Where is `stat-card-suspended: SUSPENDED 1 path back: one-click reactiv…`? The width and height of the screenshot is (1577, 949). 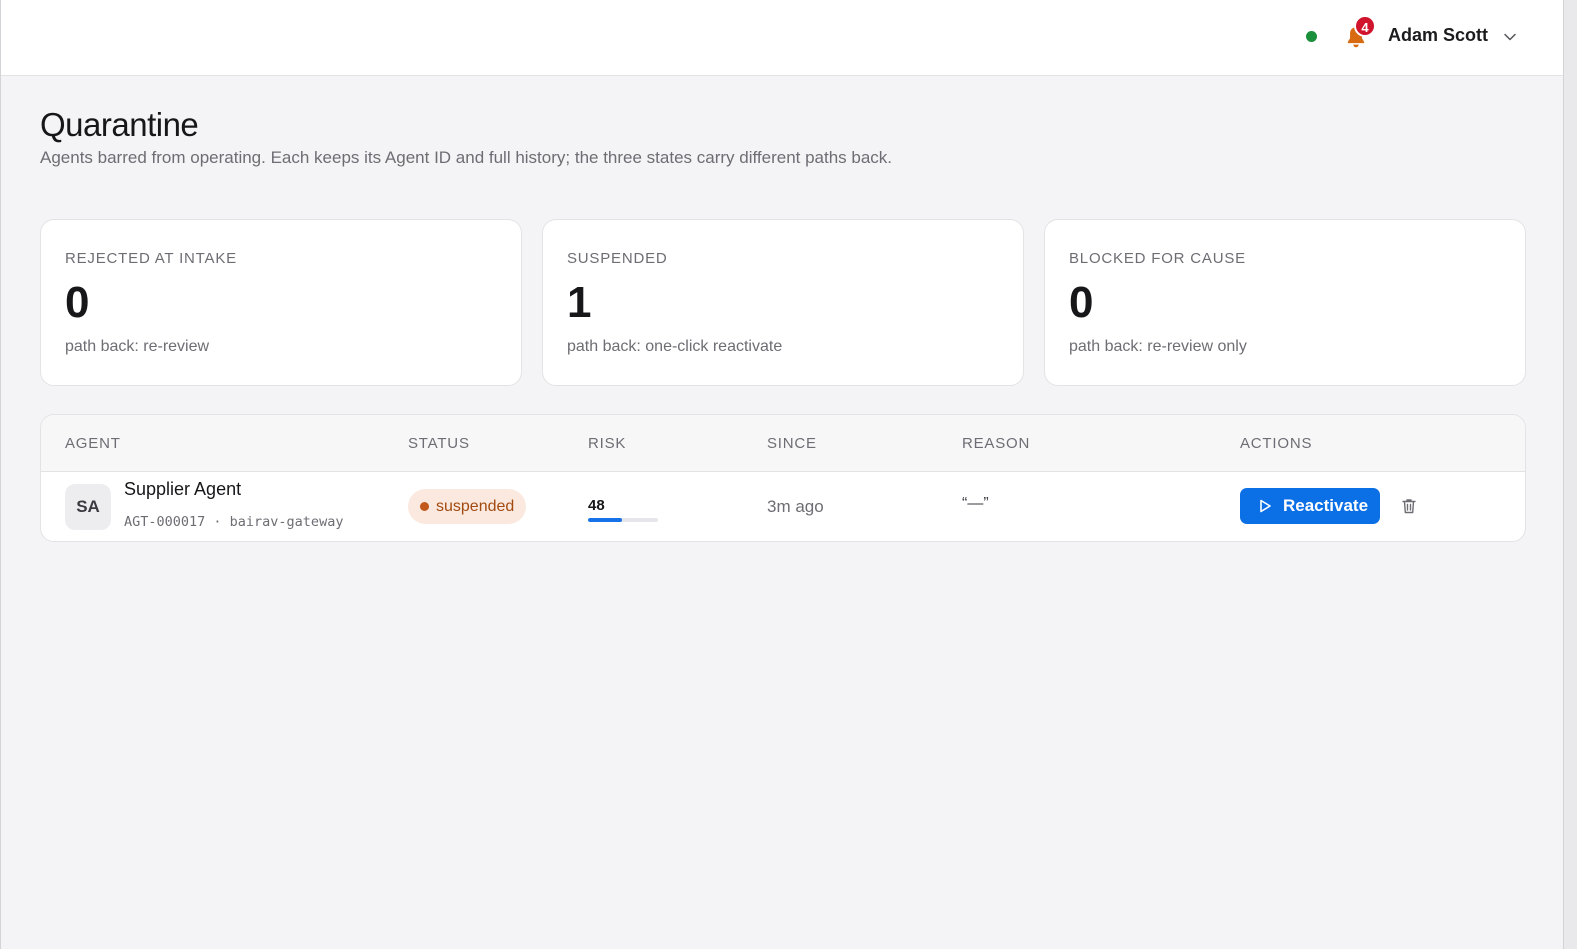
stat-card-suspended: SUSPENDED 1 path back: one-click reactiv… is located at coordinates (783, 302).